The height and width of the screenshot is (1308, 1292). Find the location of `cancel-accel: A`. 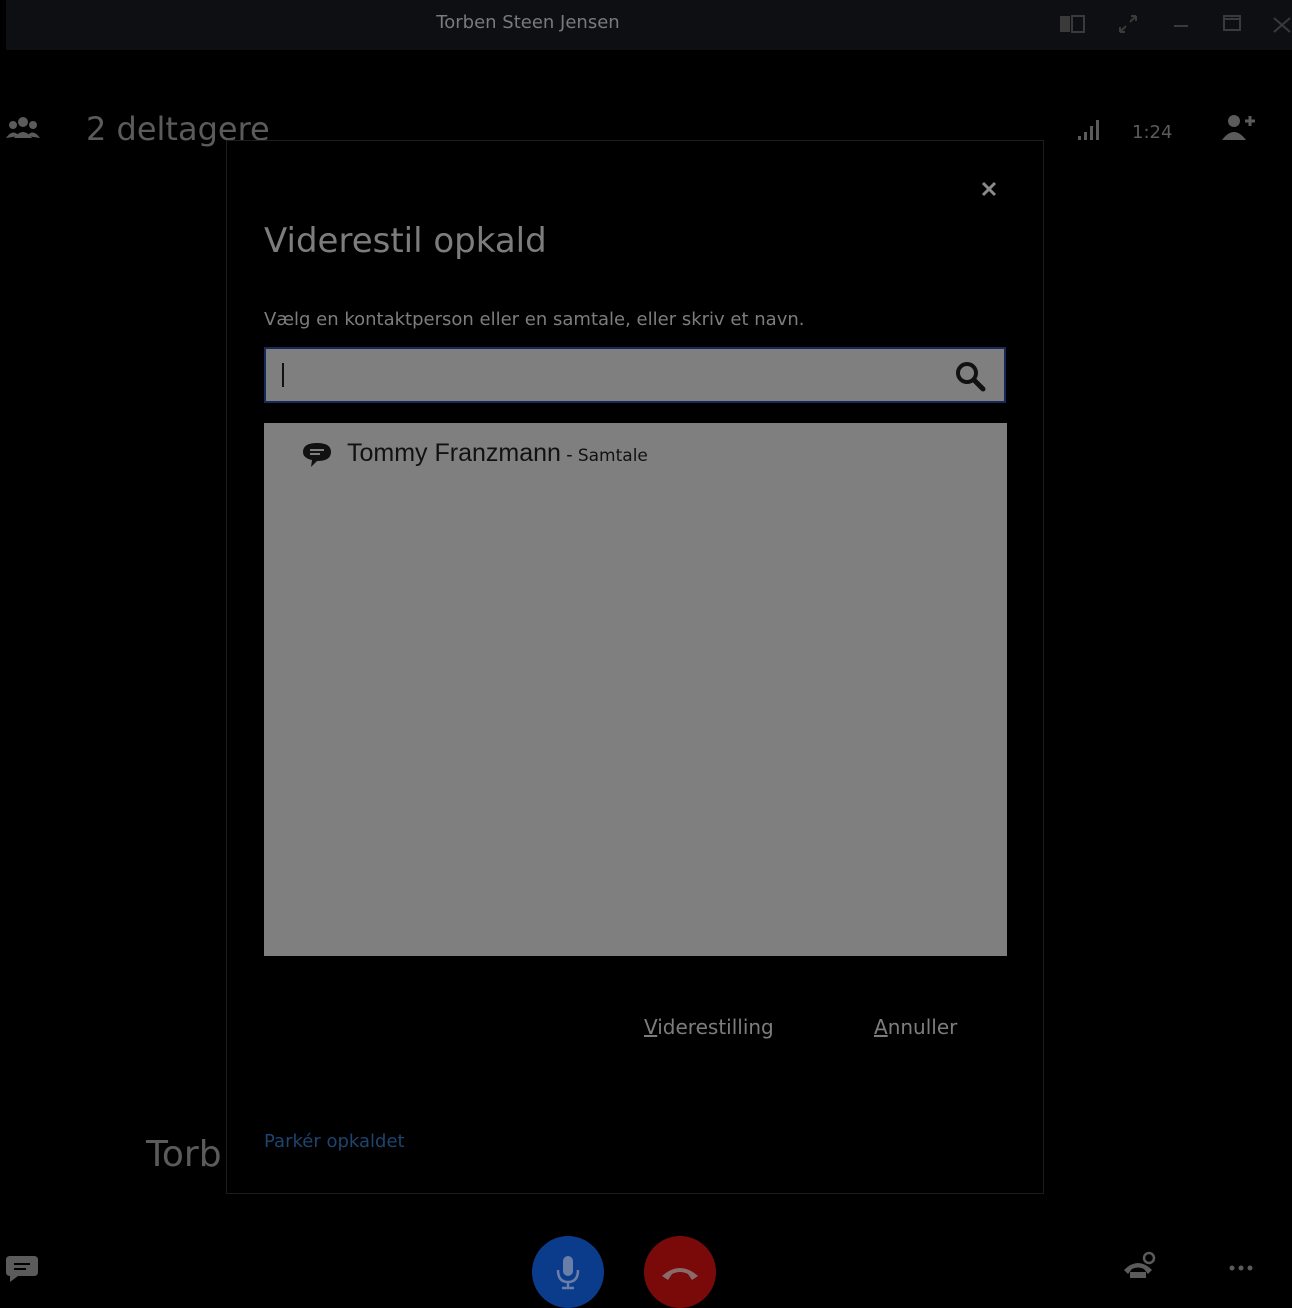

cancel-accel: A is located at coordinates (881, 1027).